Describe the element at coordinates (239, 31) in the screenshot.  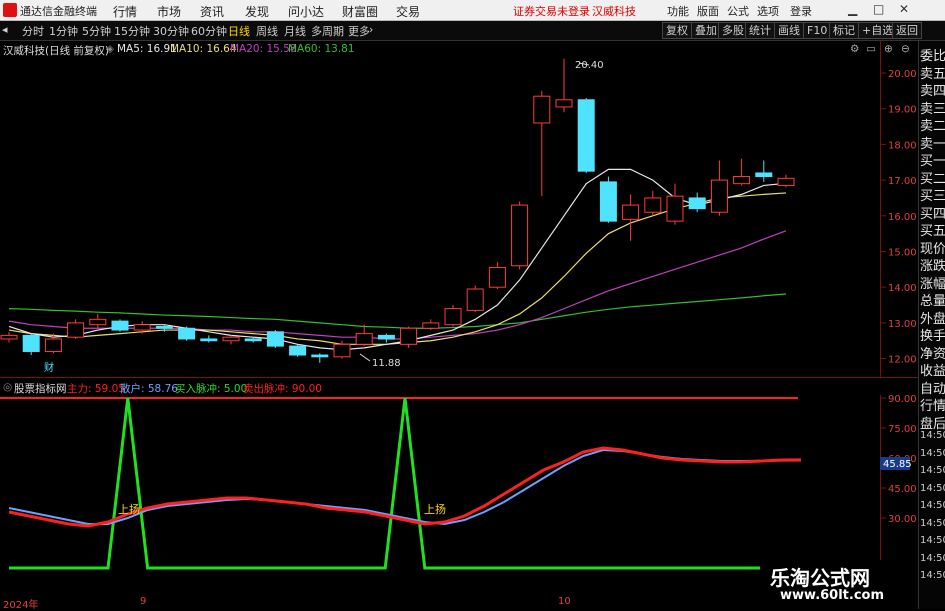
I see `tab-daily: 日线` at that location.